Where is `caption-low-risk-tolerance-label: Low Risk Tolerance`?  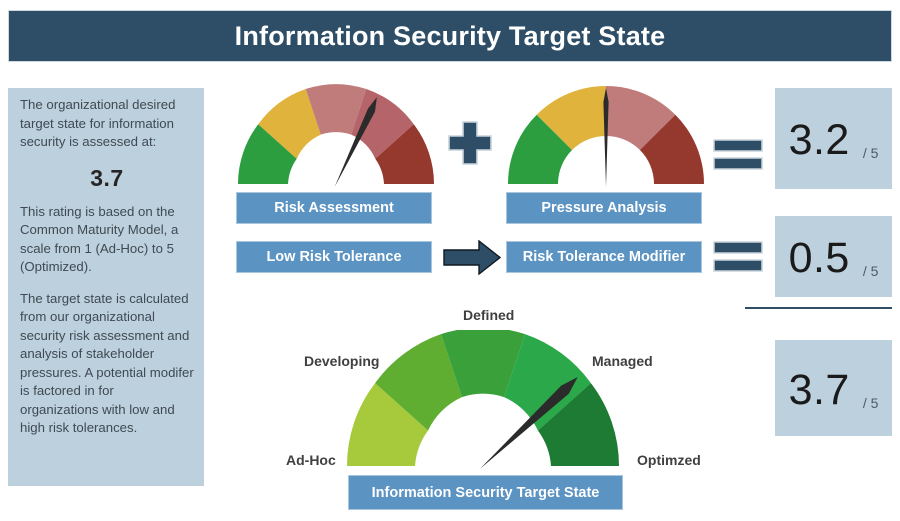
caption-low-risk-tolerance-label: Low Risk Tolerance is located at coordinates (334, 257).